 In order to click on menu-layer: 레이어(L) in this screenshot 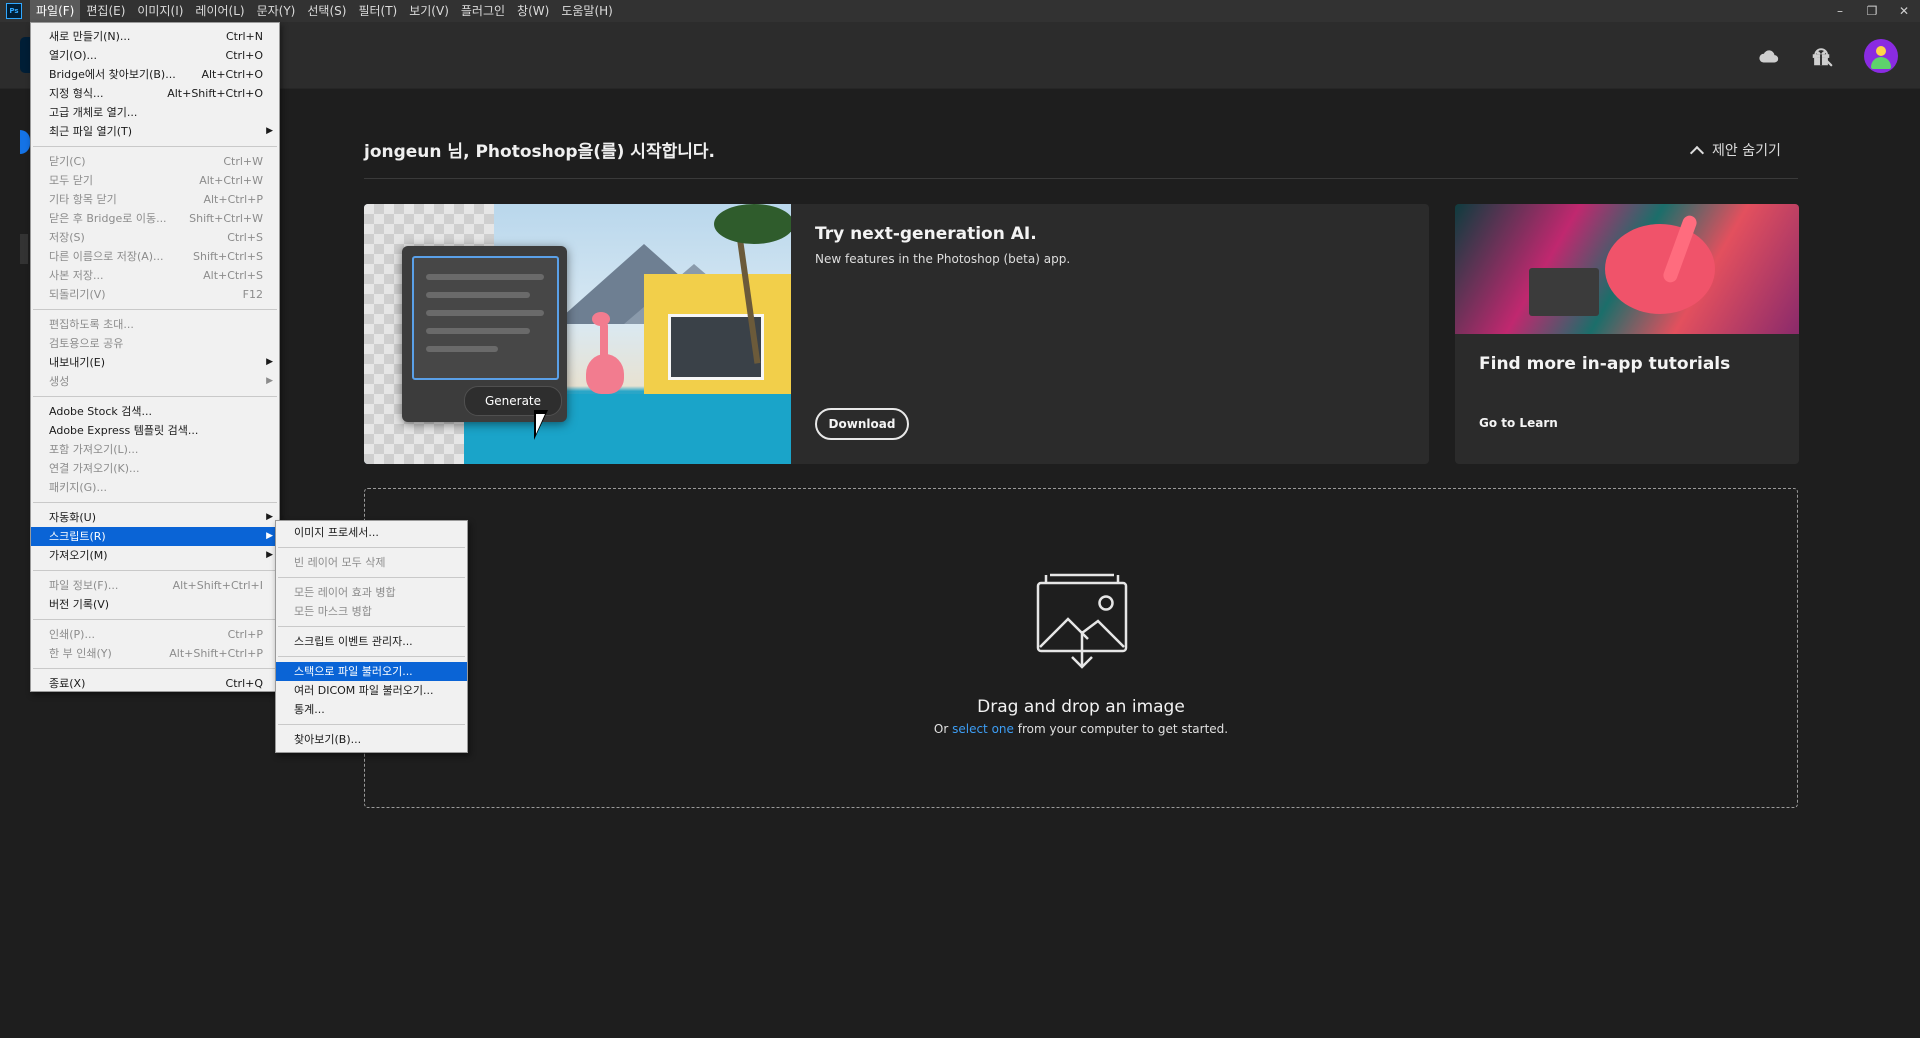, I will do `click(219, 11)`.